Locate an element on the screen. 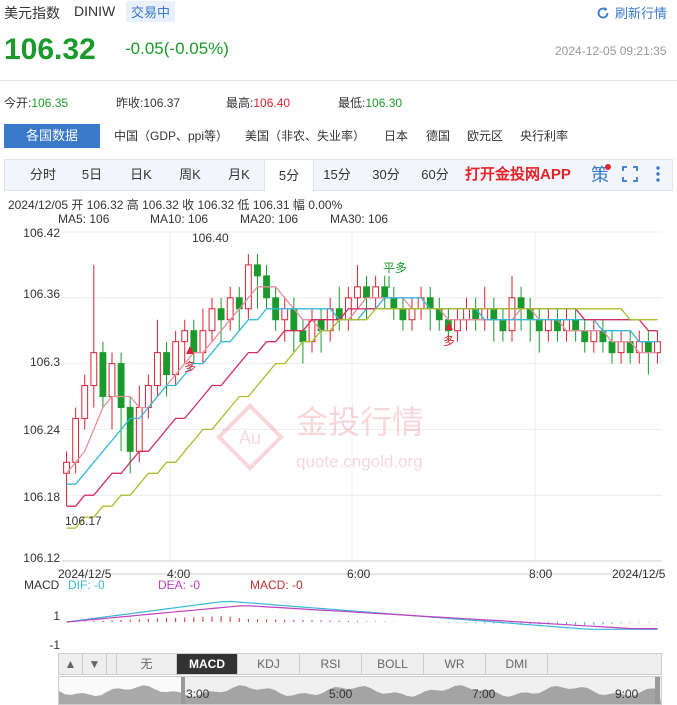 This screenshot has height=705, width=677. navigator-sparkline is located at coordinates (360, 690).